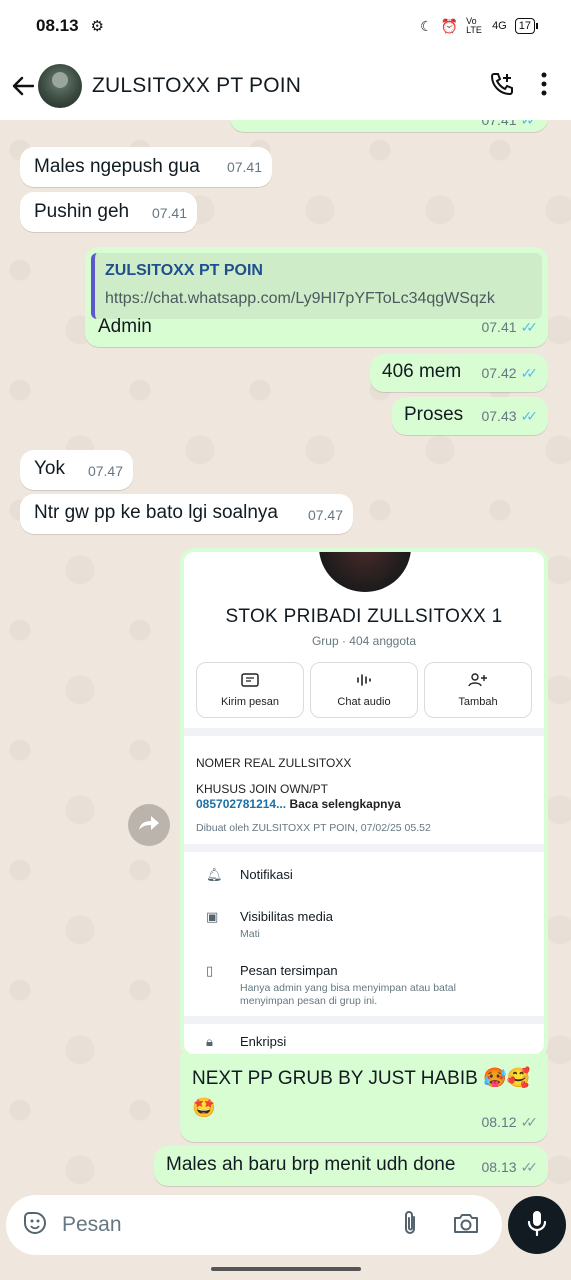 The height and width of the screenshot is (1280, 571). I want to click on message-text: Males ah baru brp menit udh done, so click(311, 1164).